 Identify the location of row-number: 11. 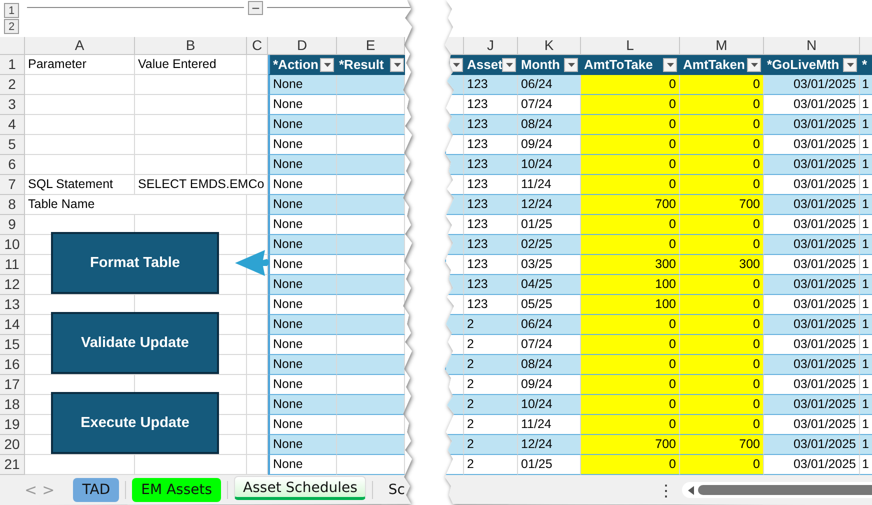
(12, 265).